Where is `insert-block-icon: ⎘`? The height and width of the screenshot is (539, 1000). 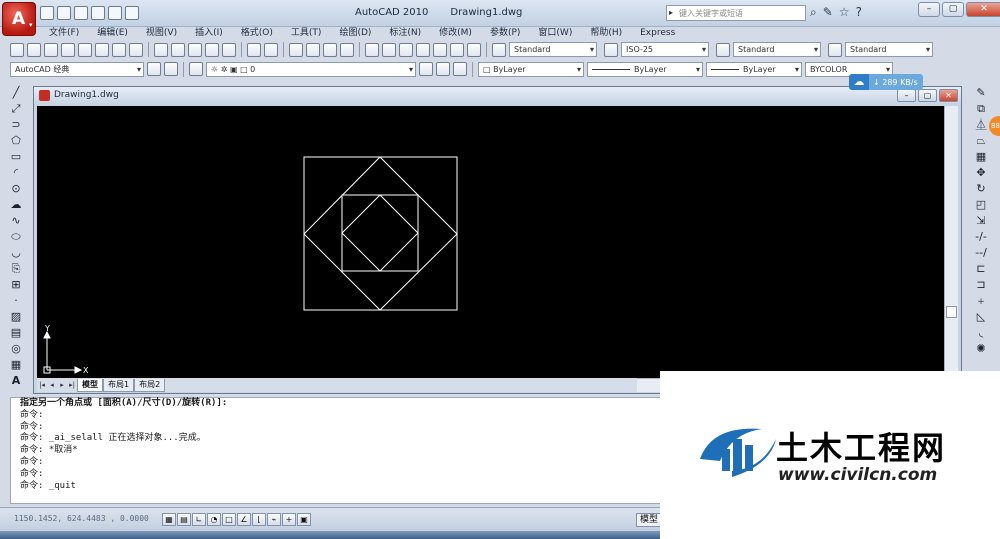
insert-block-icon: ⎘ is located at coordinates (16, 269).